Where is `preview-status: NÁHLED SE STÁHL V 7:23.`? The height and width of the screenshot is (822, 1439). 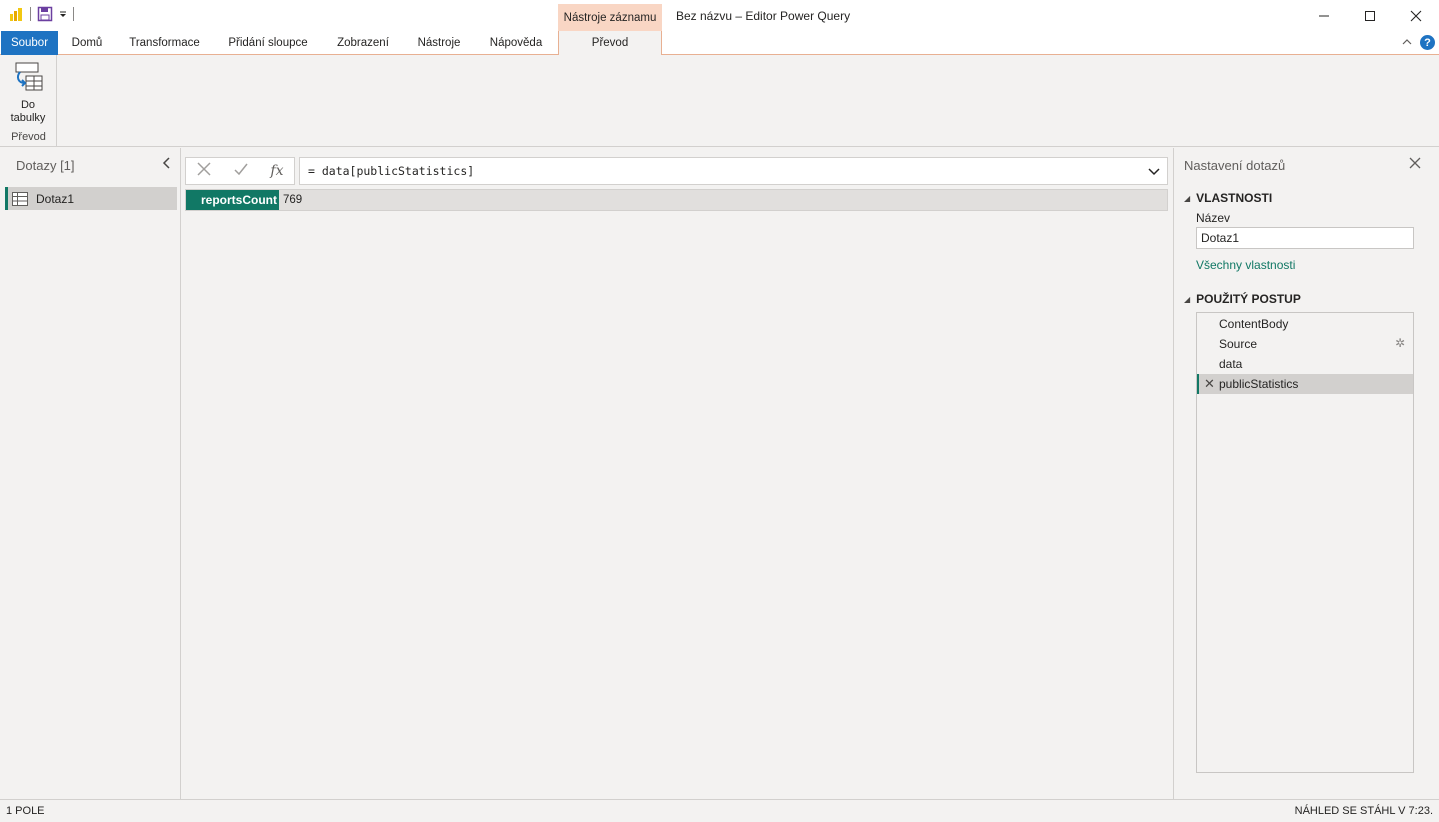 preview-status: NÁHLED SE STÁHL V 7:23. is located at coordinates (1363, 811).